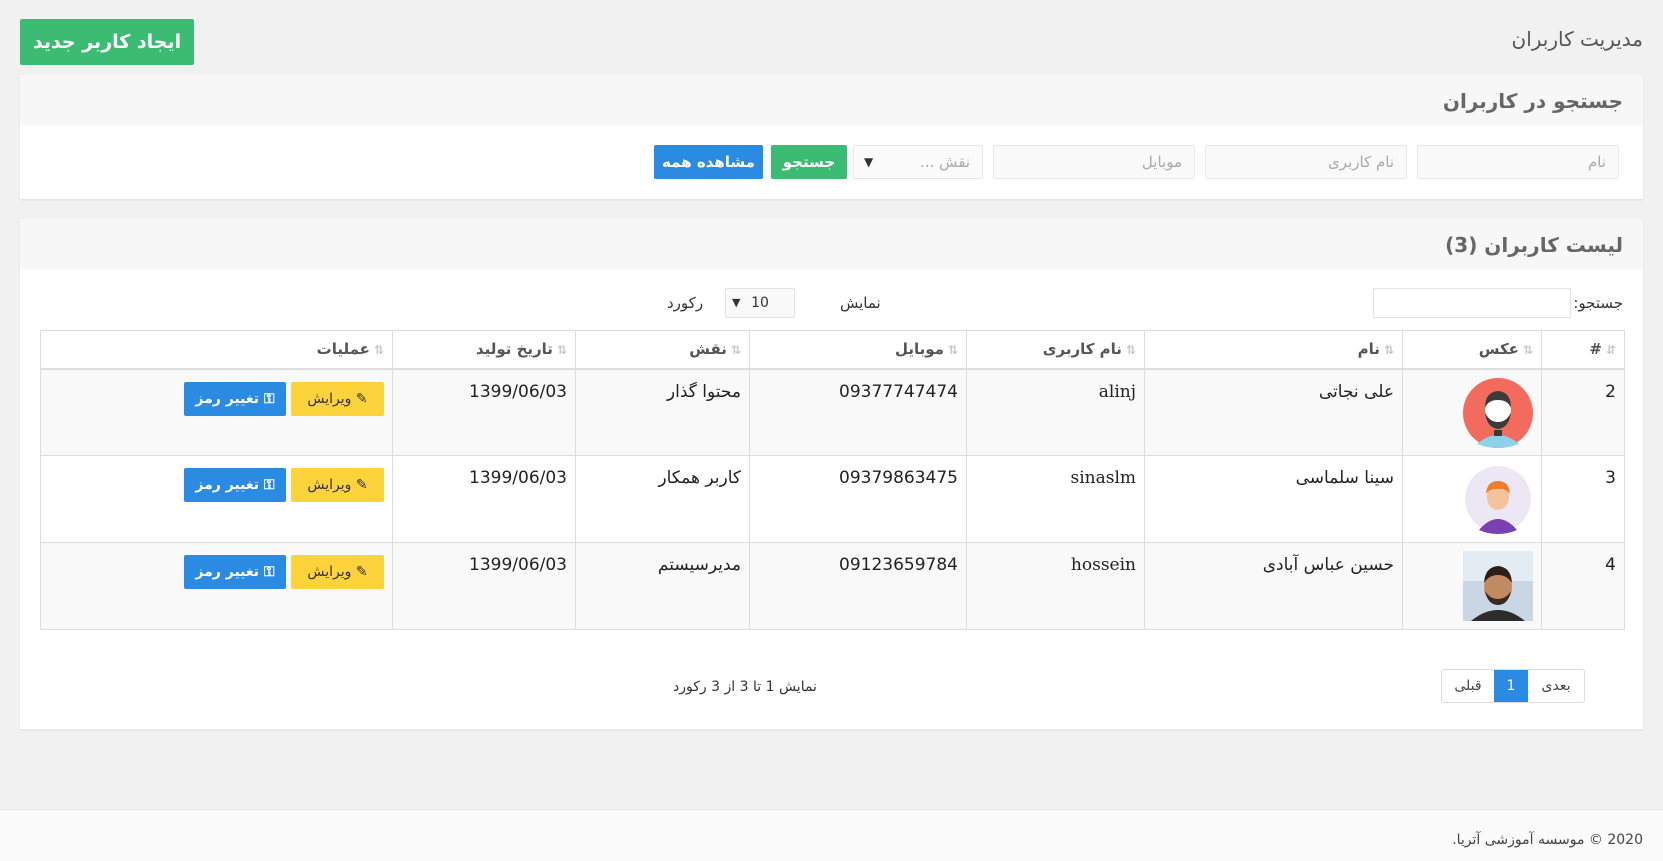  What do you see at coordinates (1547, 840) in the screenshot?
I see `footer-copyright: 2020 © موسسه آموزشی آتریا.` at bounding box center [1547, 840].